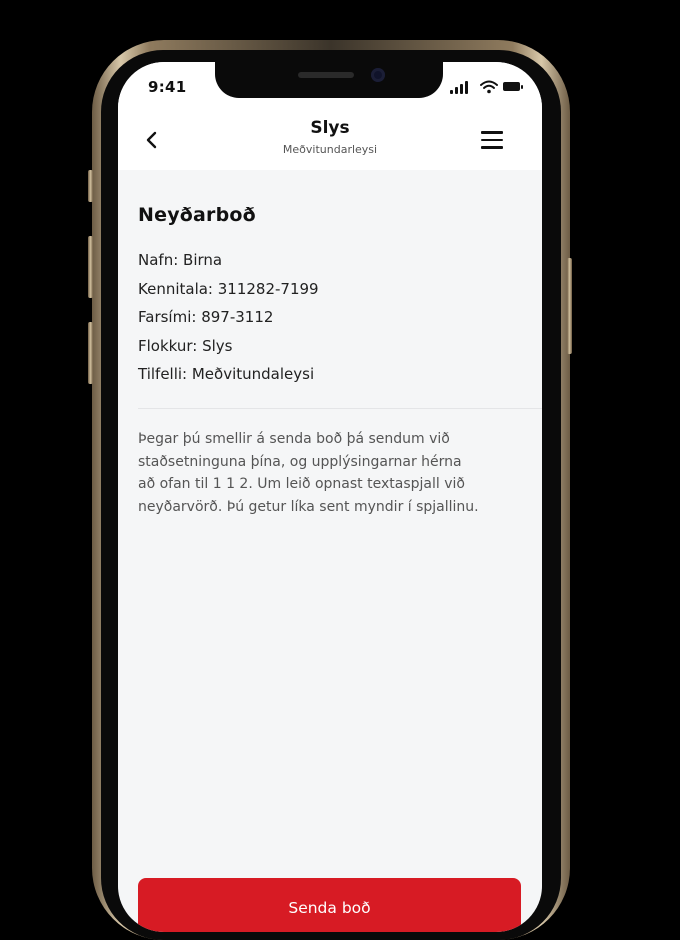 Image resolution: width=680 pixels, height=940 pixels. What do you see at coordinates (185, 345) in the screenshot?
I see `detail-category: Flokkur: Slys` at bounding box center [185, 345].